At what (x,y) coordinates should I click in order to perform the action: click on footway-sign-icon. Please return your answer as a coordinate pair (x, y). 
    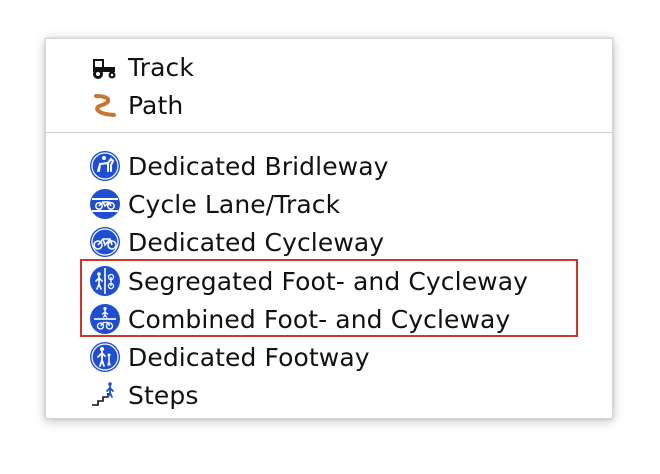
    Looking at the image, I should click on (105, 357).